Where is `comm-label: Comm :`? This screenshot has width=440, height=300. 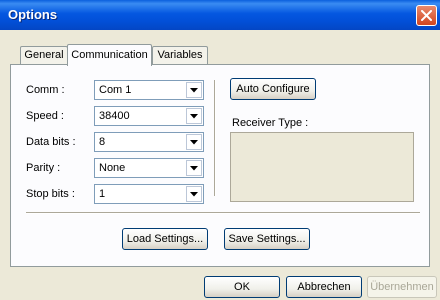 comm-label: Comm : is located at coordinates (45, 90).